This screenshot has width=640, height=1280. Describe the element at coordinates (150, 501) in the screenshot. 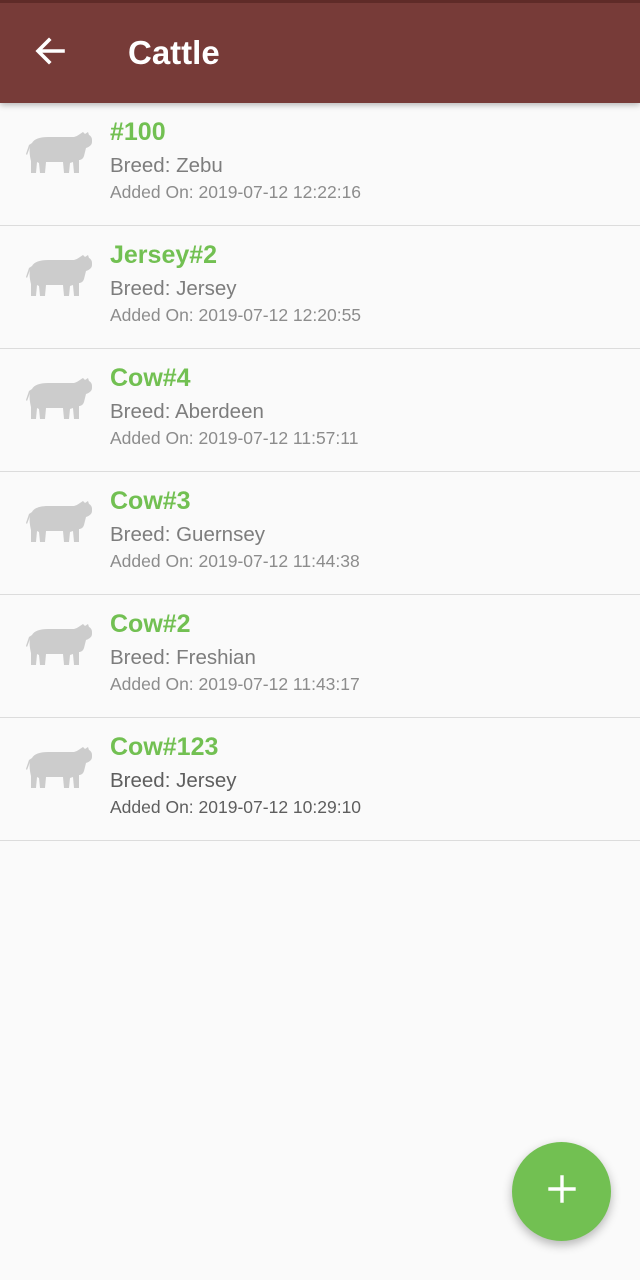

I see `cattle-name: Cow#3` at that location.